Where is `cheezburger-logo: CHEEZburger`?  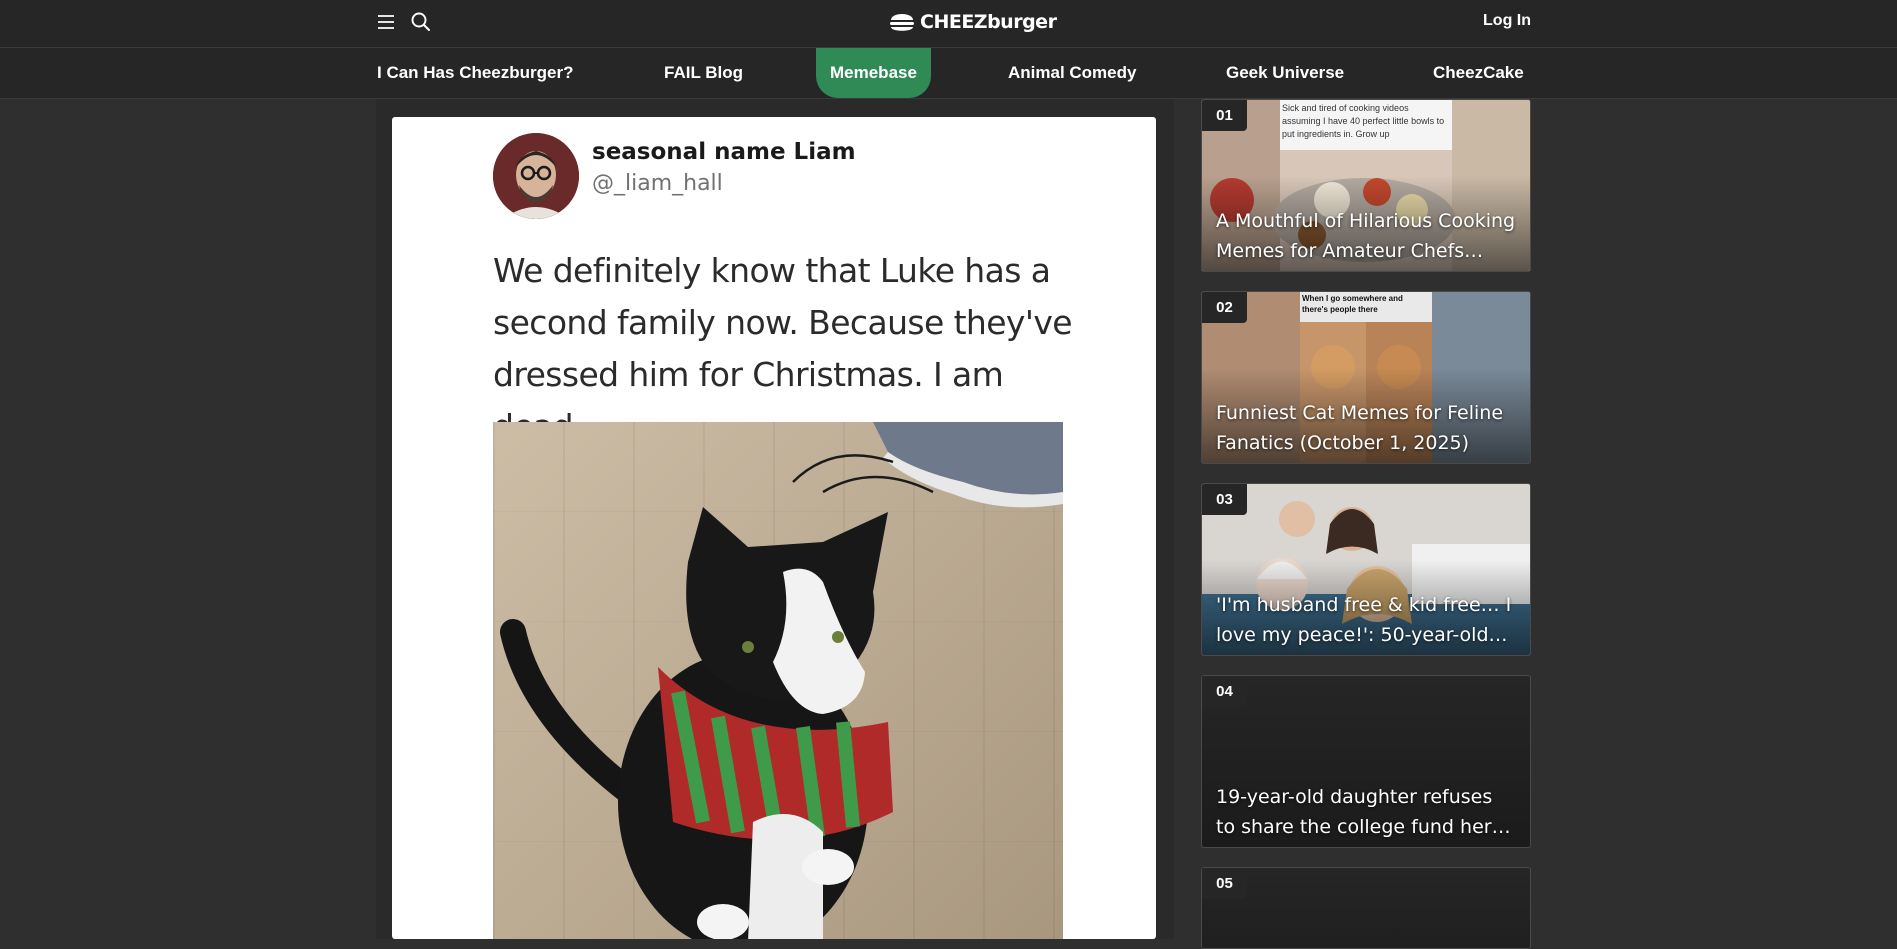 cheezburger-logo: CHEEZburger is located at coordinates (972, 22).